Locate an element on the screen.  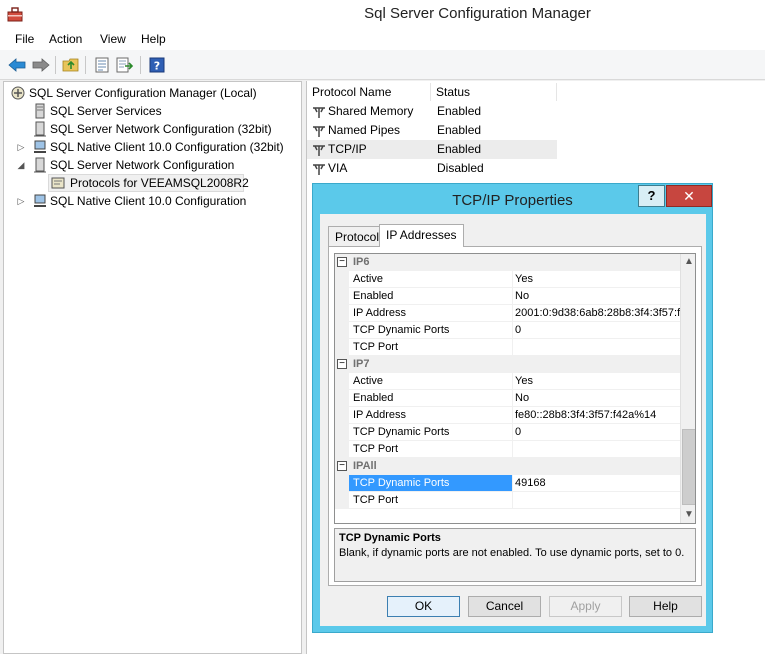
protocols-icon is located at coordinates (58, 183).